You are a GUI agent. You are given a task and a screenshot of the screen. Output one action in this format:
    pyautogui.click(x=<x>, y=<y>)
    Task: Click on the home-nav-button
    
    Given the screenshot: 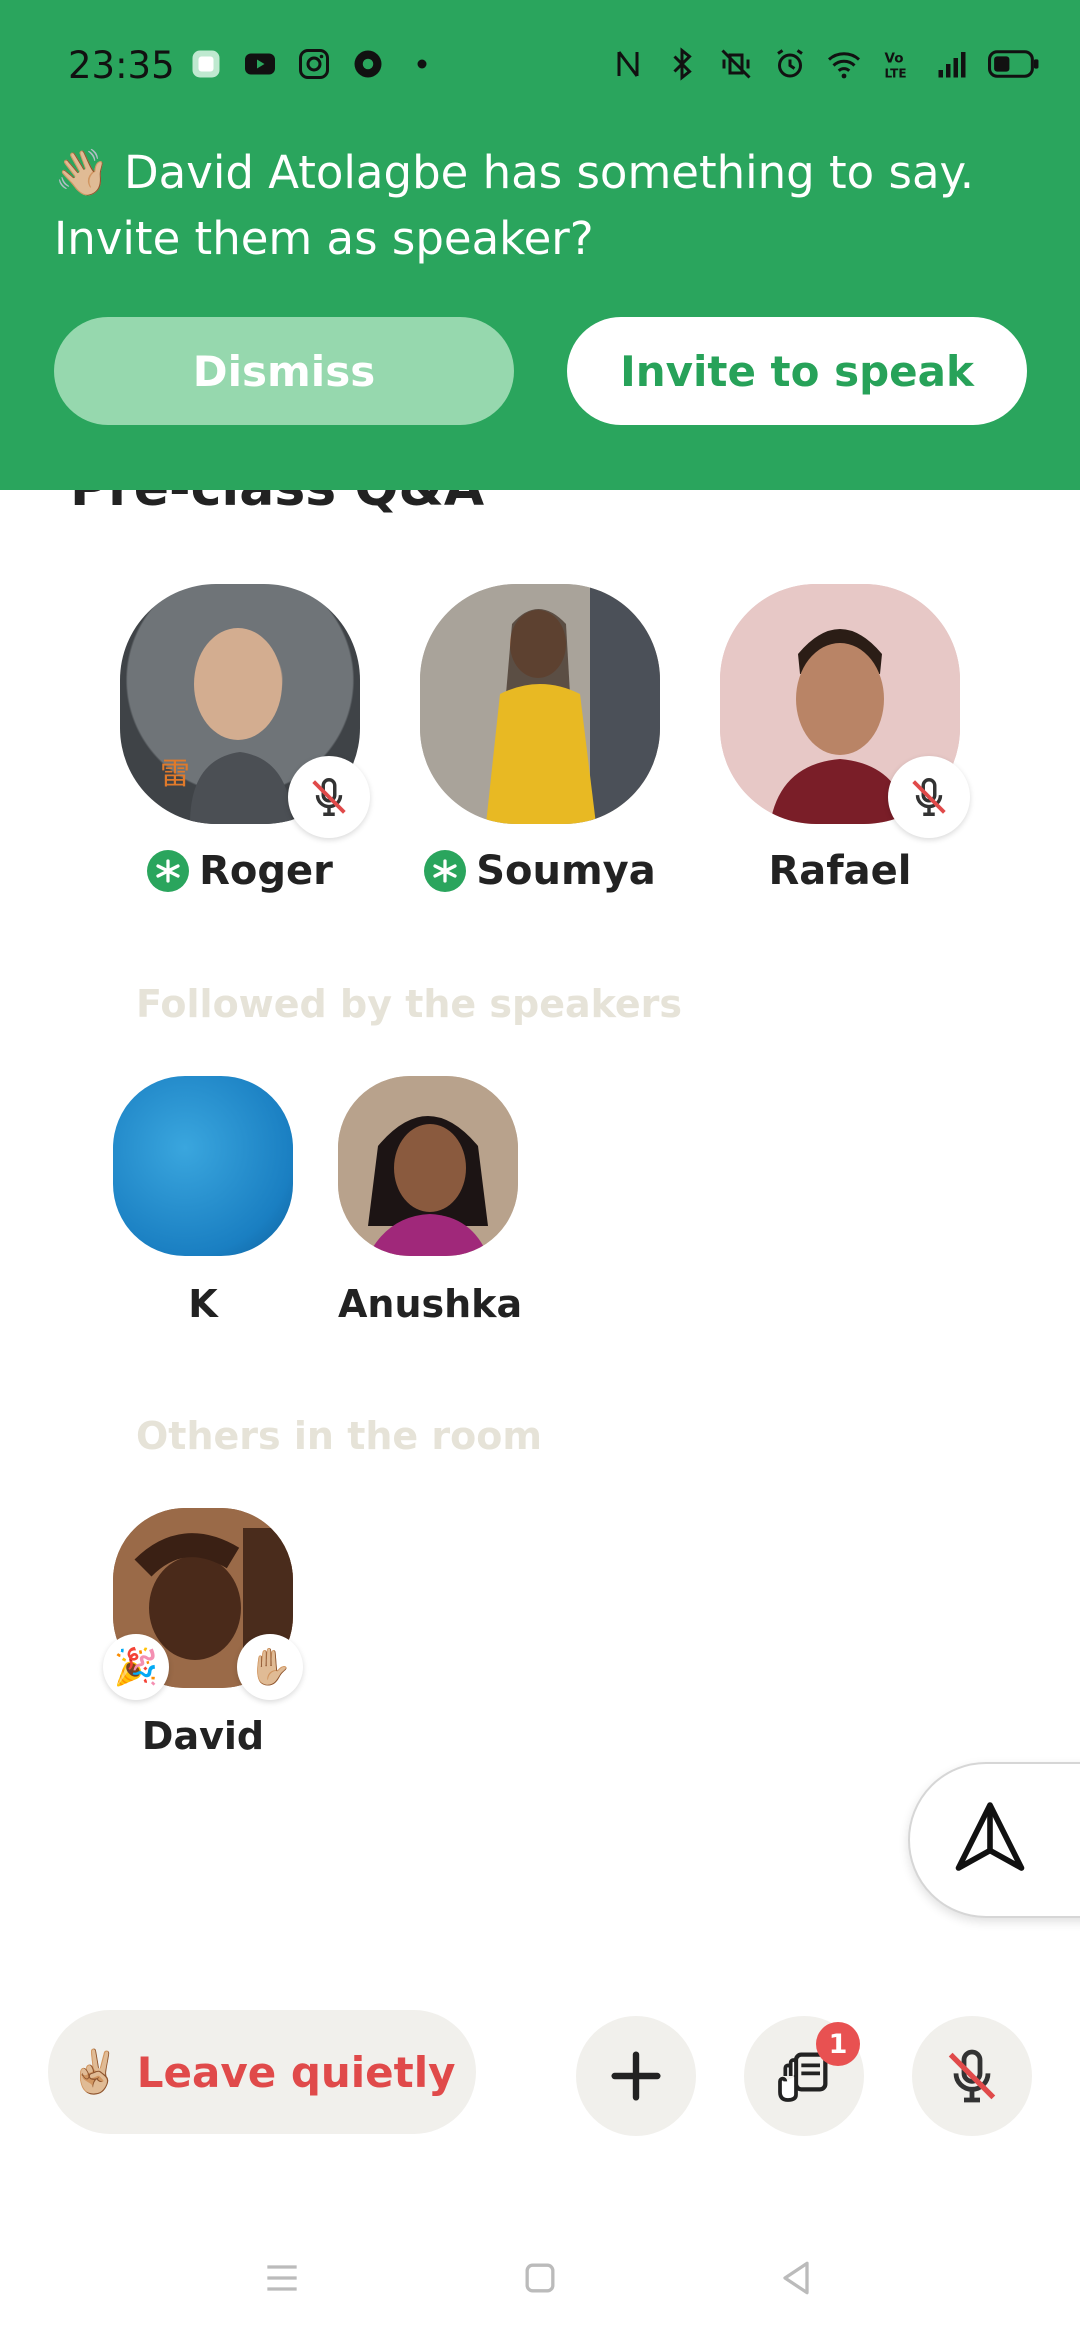 What is the action you would take?
    pyautogui.click(x=540, y=2278)
    